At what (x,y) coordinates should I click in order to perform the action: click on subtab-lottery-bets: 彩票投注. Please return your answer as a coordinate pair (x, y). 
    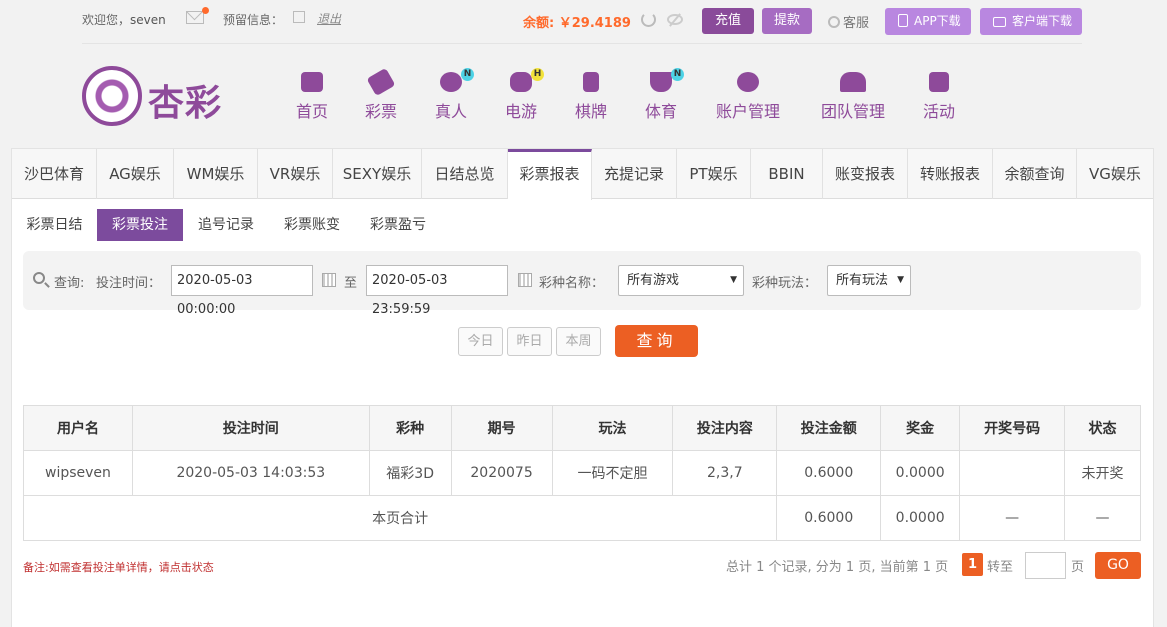
    Looking at the image, I should click on (140, 225).